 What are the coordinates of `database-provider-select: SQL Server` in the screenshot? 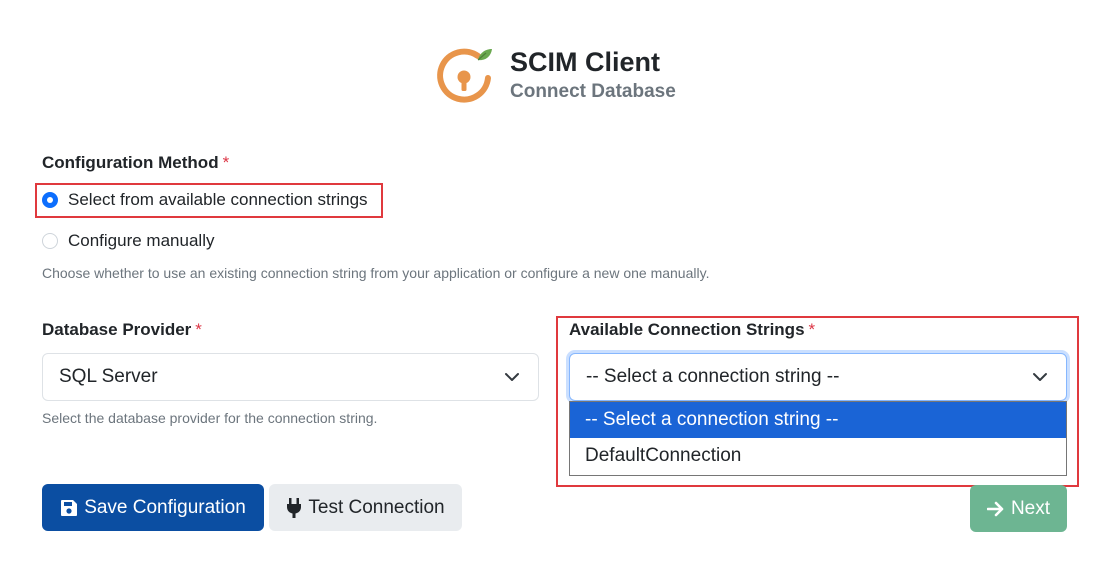 It's located at (290, 377).